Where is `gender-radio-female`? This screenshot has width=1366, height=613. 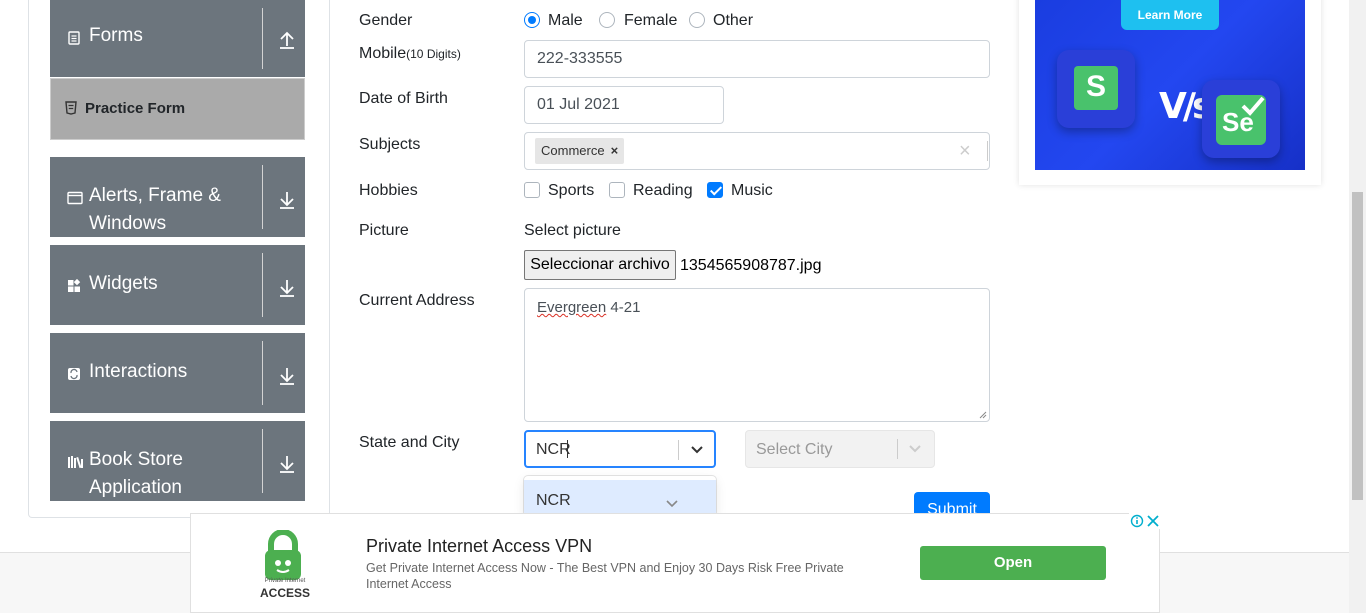
gender-radio-female is located at coordinates (607, 20).